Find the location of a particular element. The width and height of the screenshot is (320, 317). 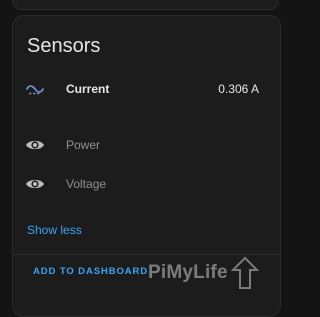

watermark-text: PiMyLife is located at coordinates (188, 272).